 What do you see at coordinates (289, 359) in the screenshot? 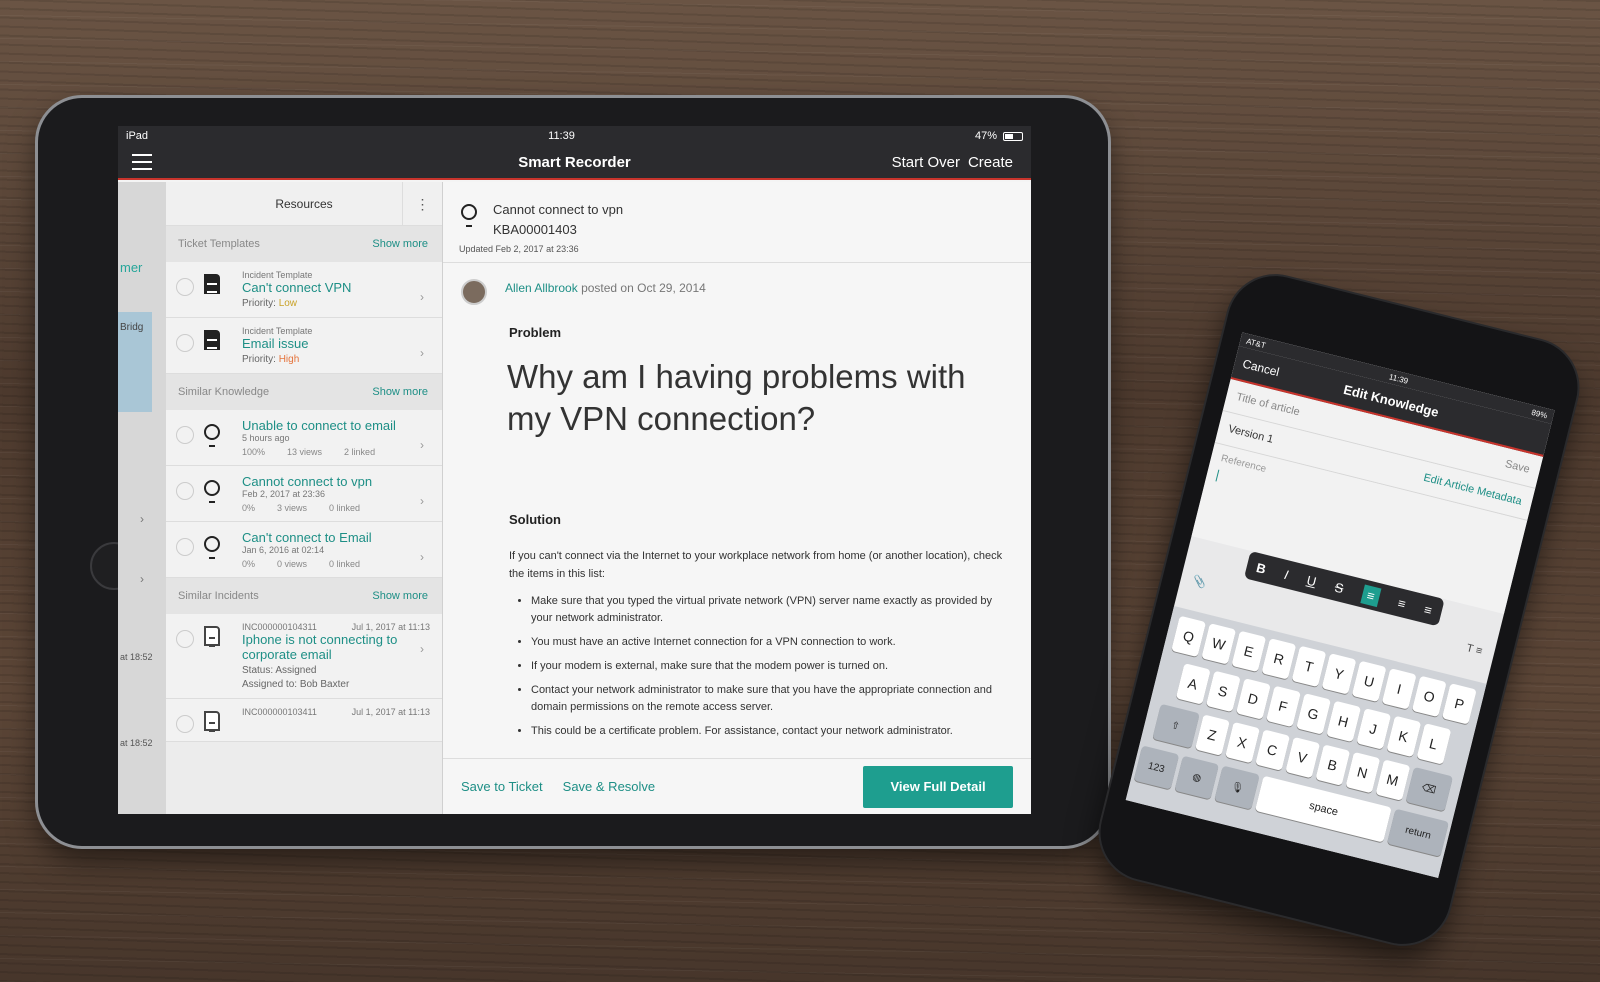
I see `priority-value: High` at bounding box center [289, 359].